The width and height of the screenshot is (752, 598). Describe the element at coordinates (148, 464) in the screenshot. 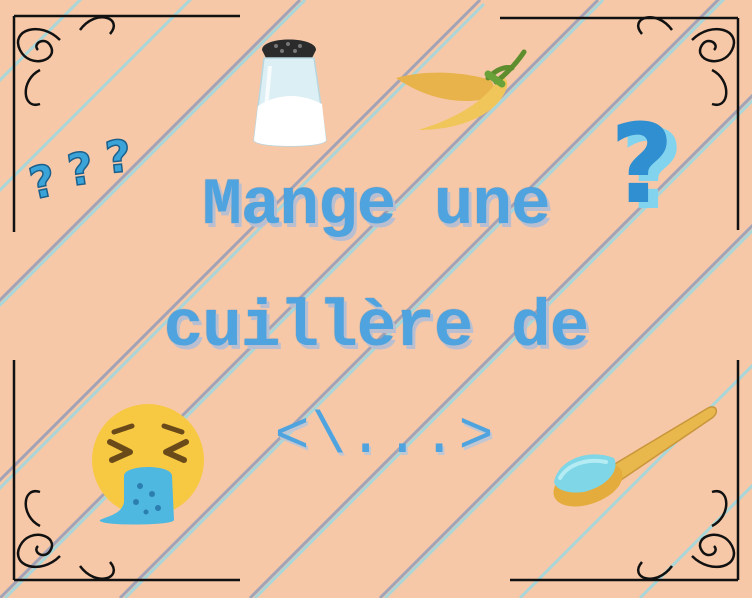

I see `vomiting-face-icon` at that location.